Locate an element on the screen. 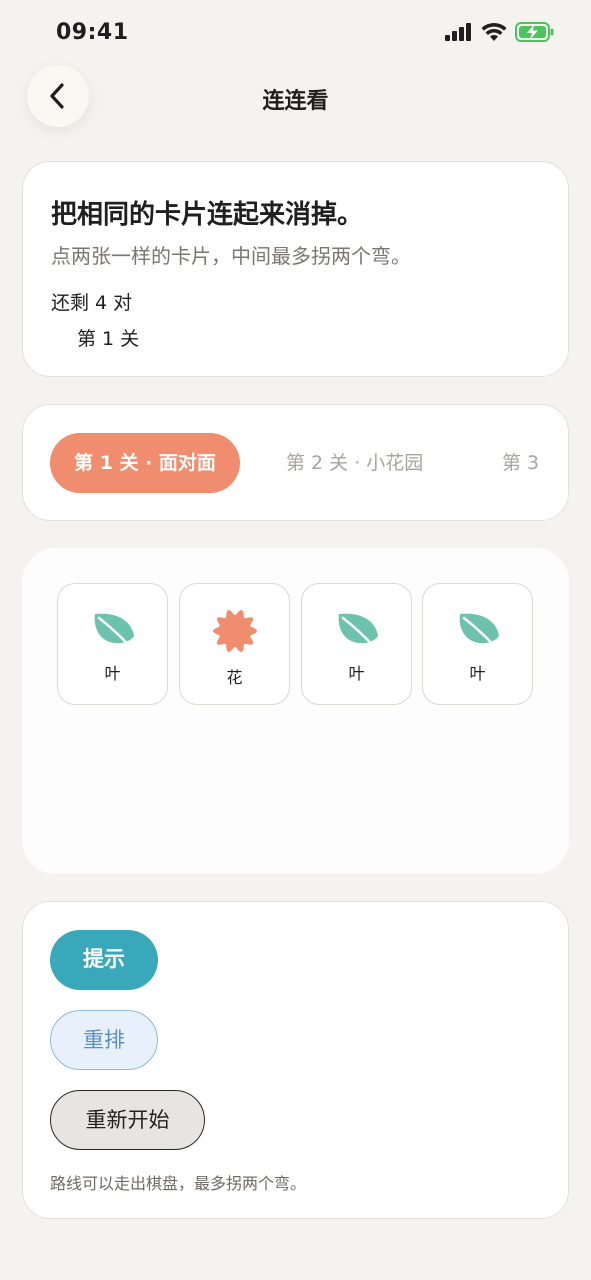 Image resolution: width=591 pixels, height=1280 pixels. battery-charging-icon is located at coordinates (534, 32).